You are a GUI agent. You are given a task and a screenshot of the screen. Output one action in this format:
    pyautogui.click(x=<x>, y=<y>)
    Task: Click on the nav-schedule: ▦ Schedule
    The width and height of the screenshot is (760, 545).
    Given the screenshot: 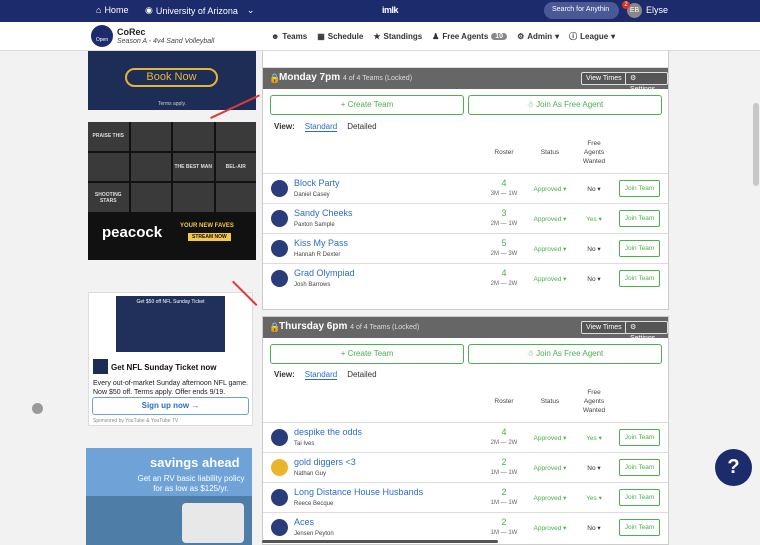 What is the action you would take?
    pyautogui.click(x=340, y=36)
    